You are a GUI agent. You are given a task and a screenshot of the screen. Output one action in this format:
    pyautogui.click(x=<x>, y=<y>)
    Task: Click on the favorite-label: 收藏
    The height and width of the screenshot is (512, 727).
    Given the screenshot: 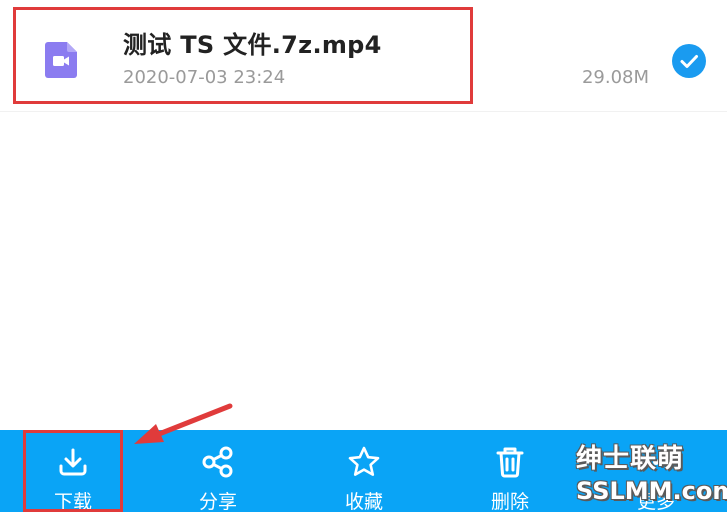 What is the action you would take?
    pyautogui.click(x=363, y=501)
    